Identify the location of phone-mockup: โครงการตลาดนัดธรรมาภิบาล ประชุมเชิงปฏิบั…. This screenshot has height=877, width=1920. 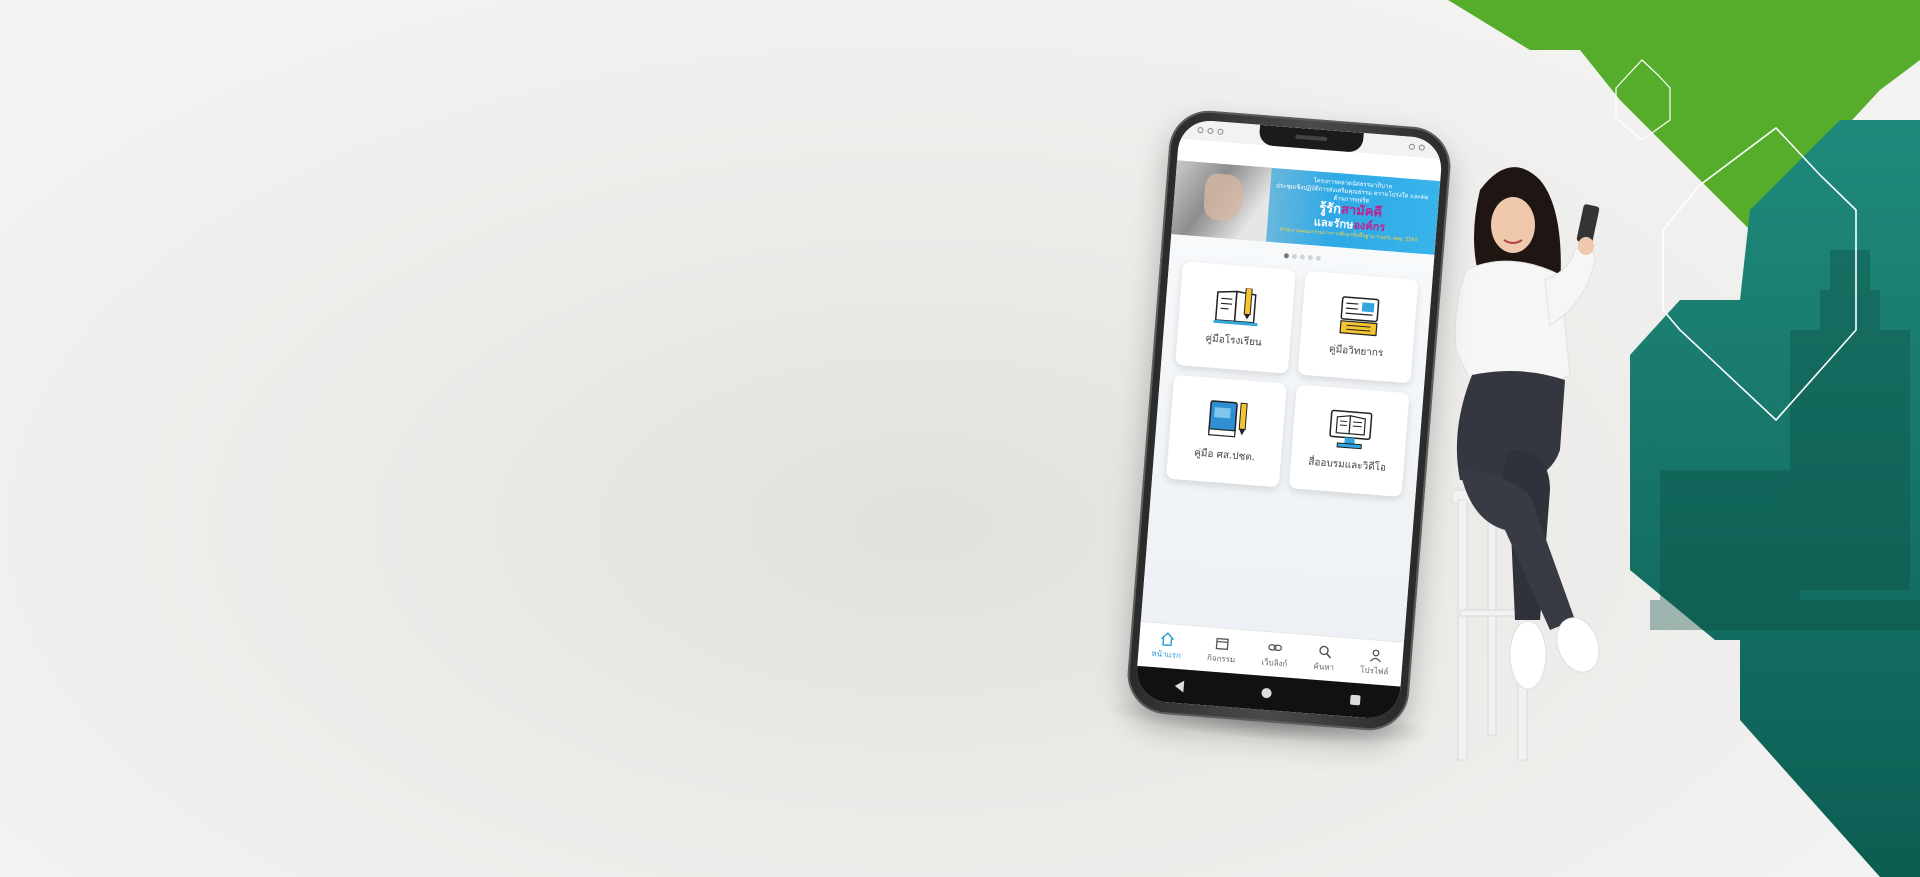
(1278, 430).